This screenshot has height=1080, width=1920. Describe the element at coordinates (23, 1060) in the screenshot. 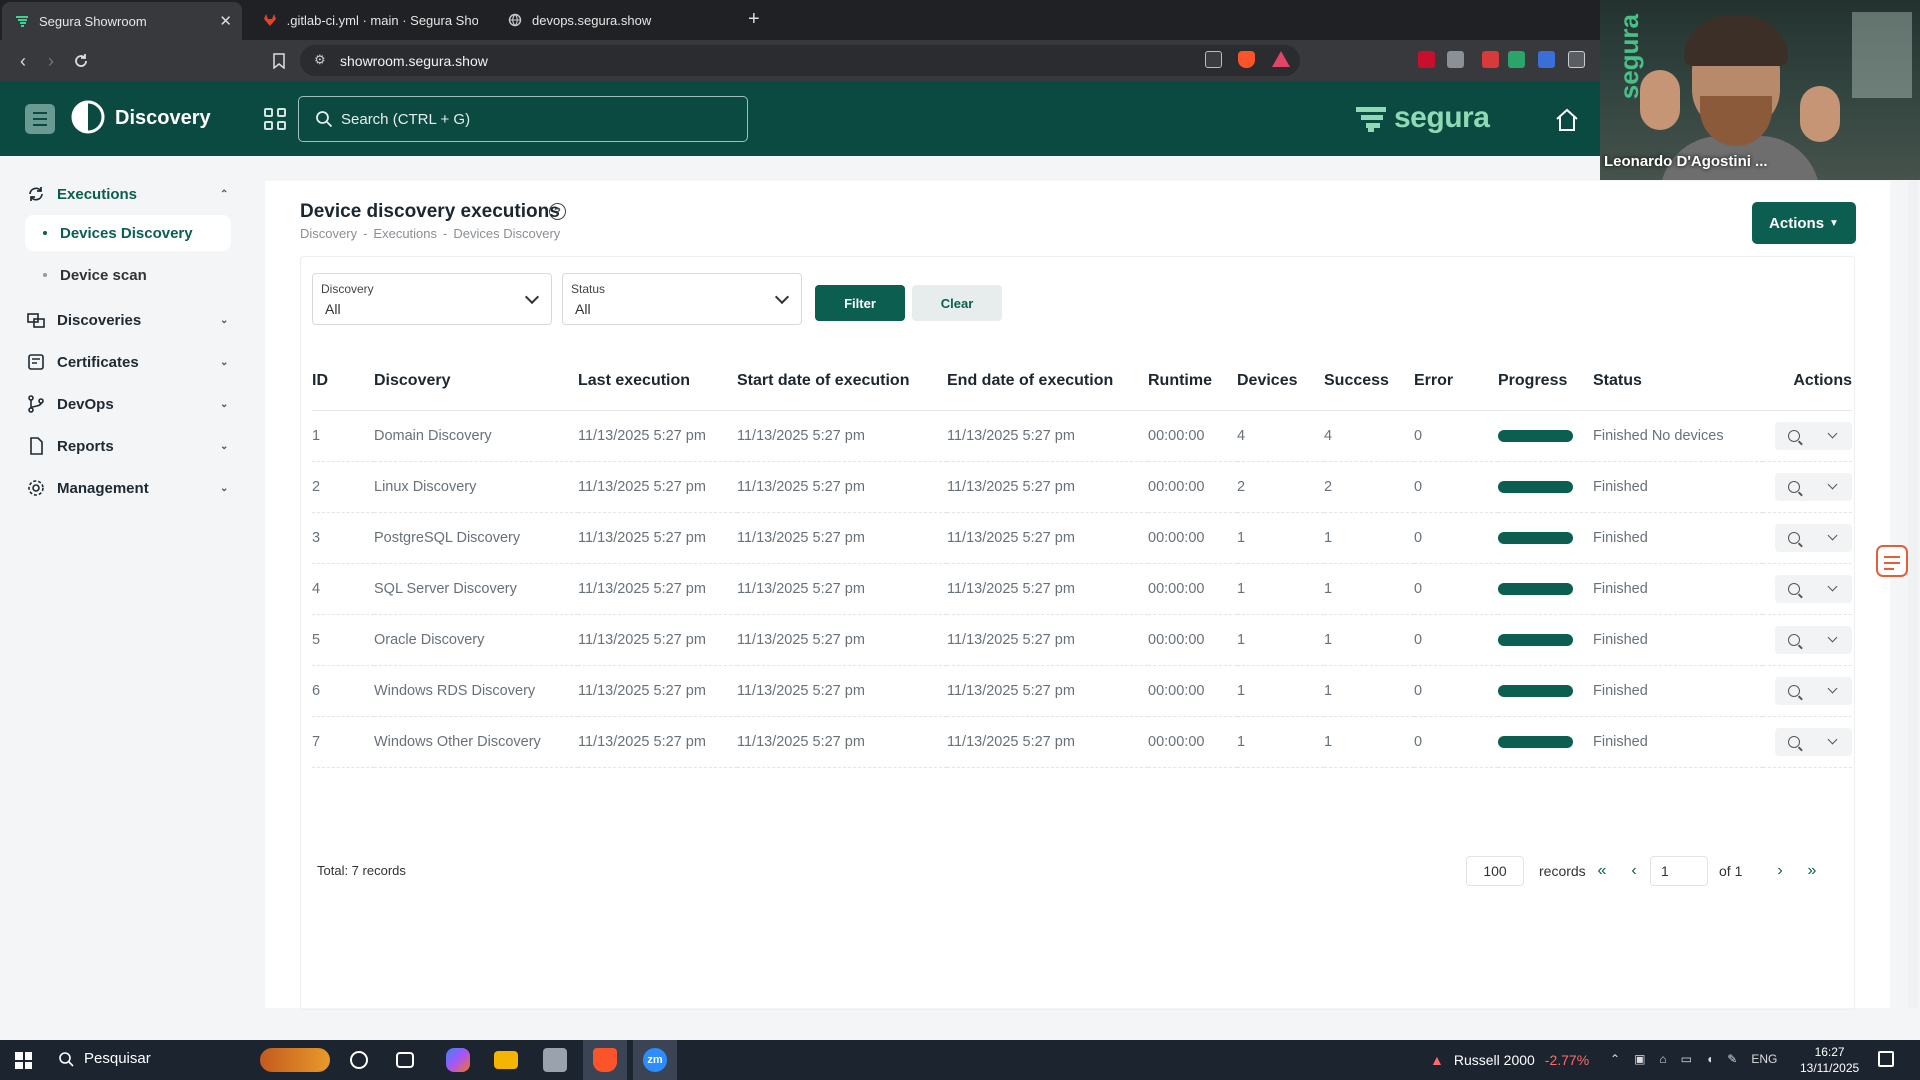

I see `windows-start-icon` at that location.